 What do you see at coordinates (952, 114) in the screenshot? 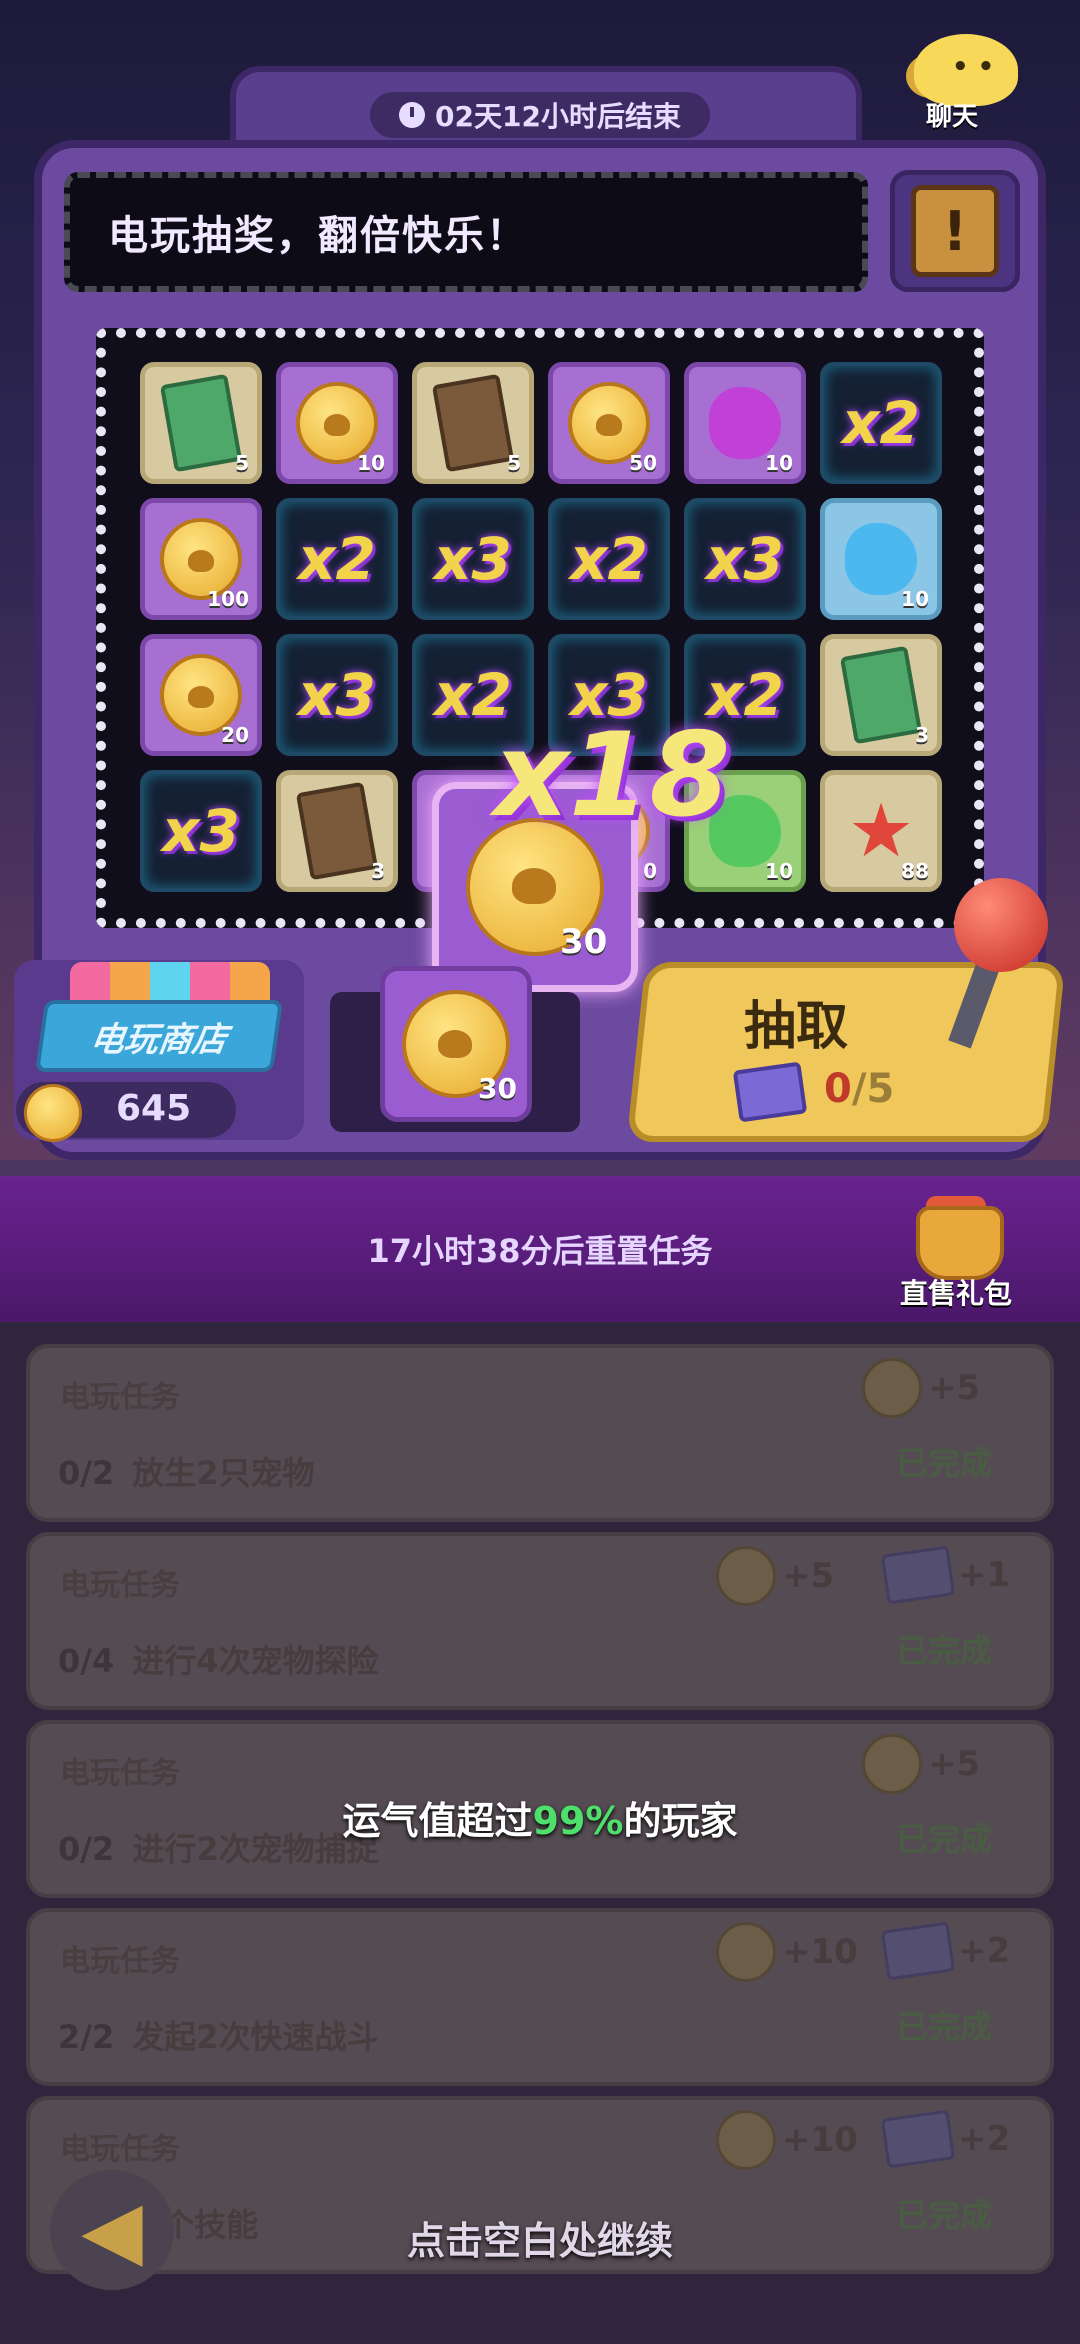
I see `chat-label: 聊天` at bounding box center [952, 114].